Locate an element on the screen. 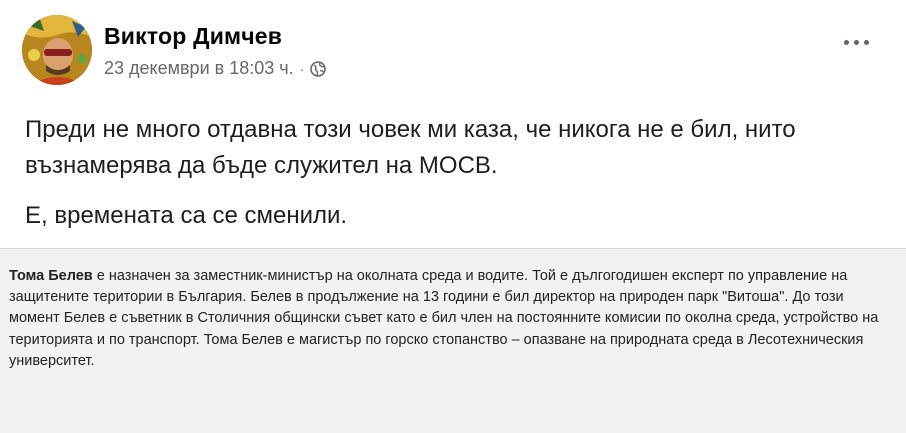 Image resolution: width=906 pixels, height=433 pixels. post-meta: Виктор Димчев 23 декември в 18:03 ч. · is located at coordinates (215, 47).